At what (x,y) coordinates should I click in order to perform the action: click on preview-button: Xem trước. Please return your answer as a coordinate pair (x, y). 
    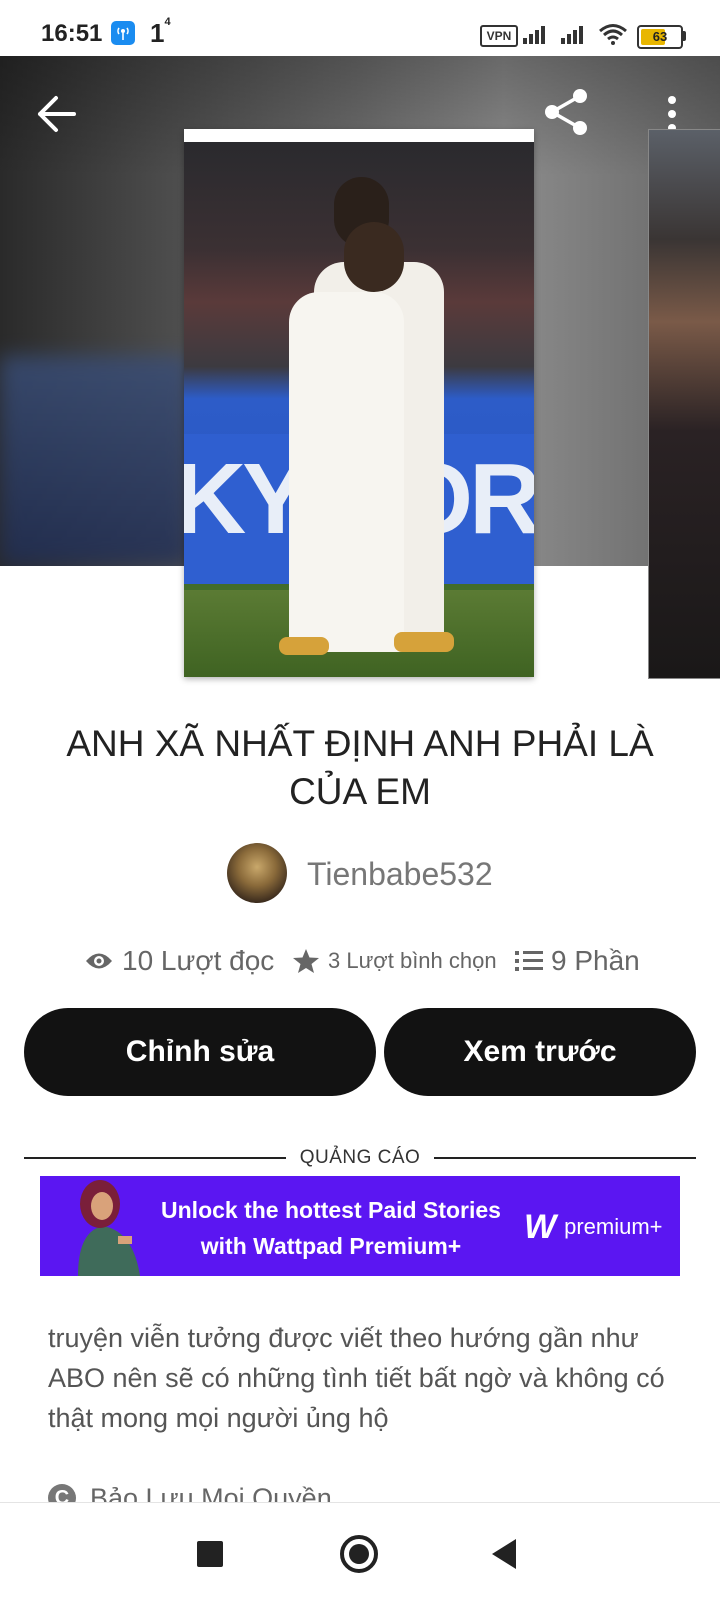
    Looking at the image, I should click on (540, 1052).